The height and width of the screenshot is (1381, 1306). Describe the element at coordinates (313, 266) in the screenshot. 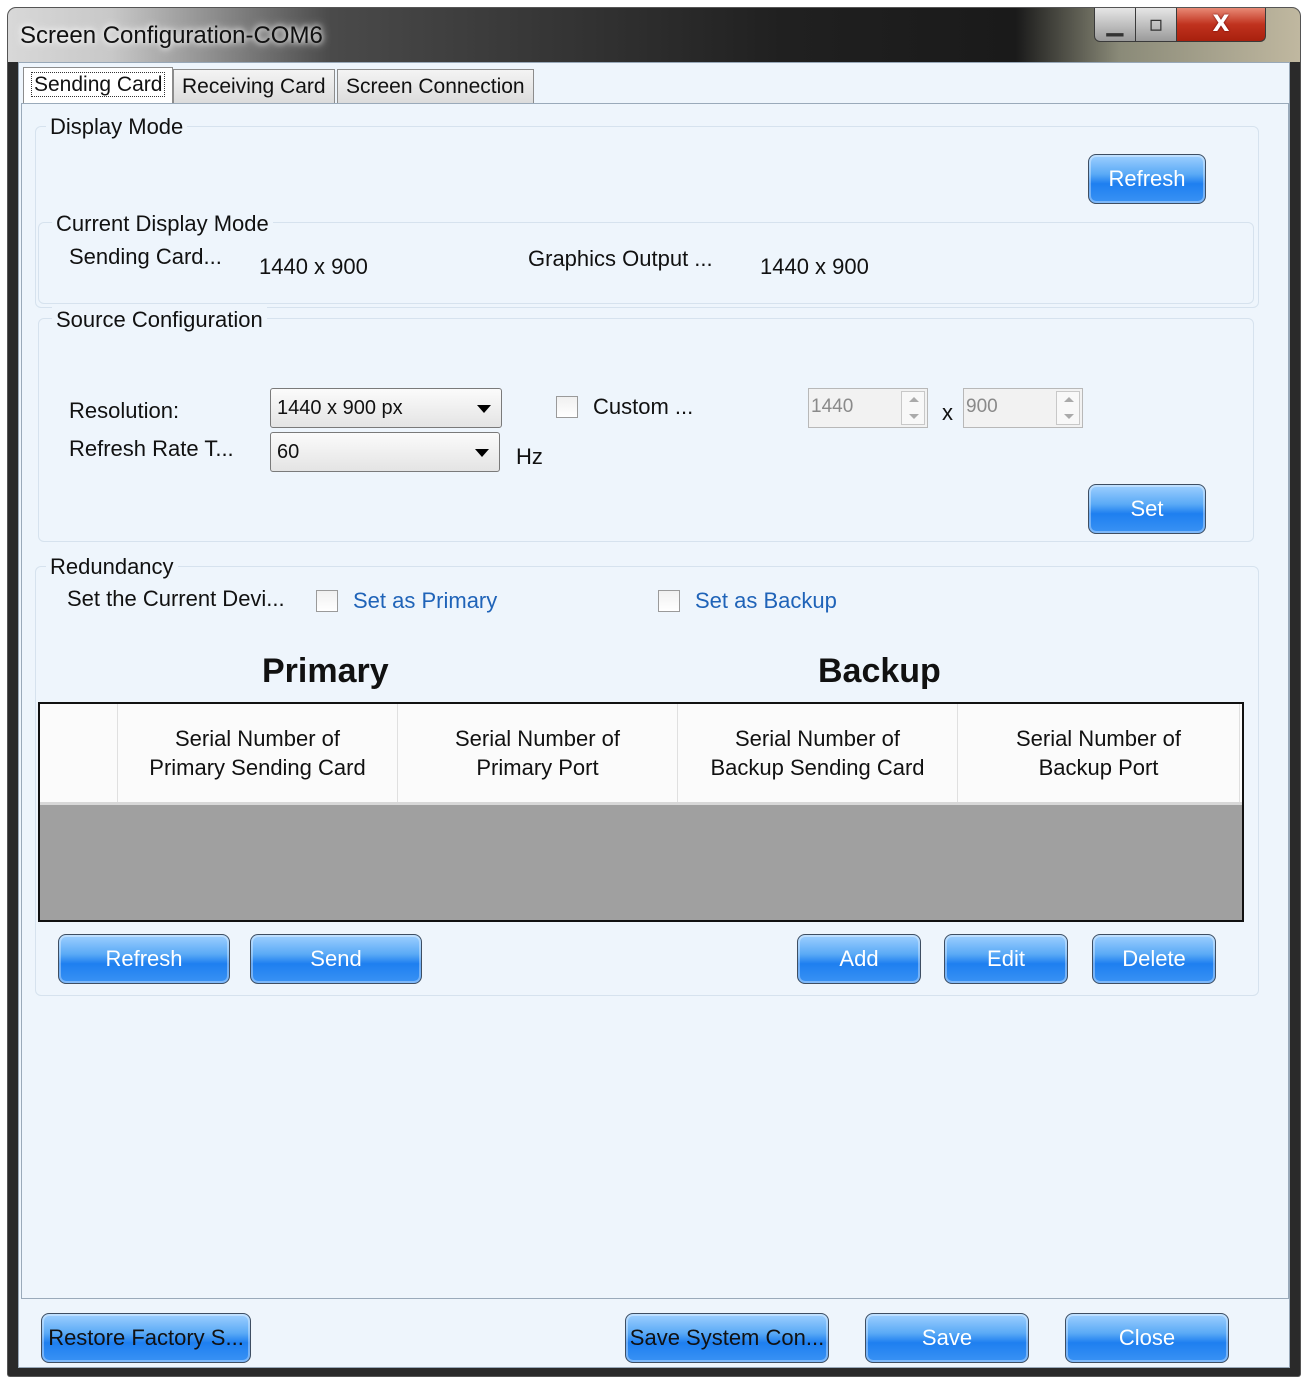

I see `sending-card-mode-value: 1440 x 900` at that location.